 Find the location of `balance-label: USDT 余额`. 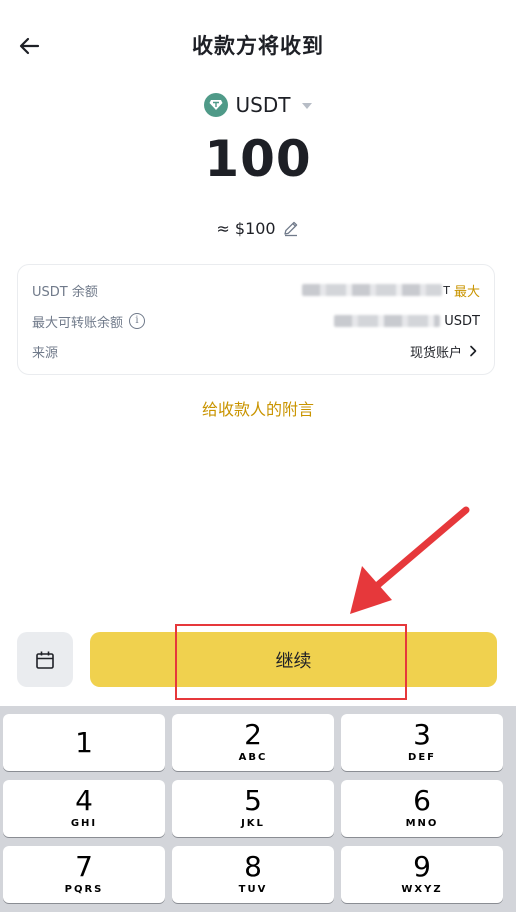

balance-label: USDT 余额 is located at coordinates (65, 292).